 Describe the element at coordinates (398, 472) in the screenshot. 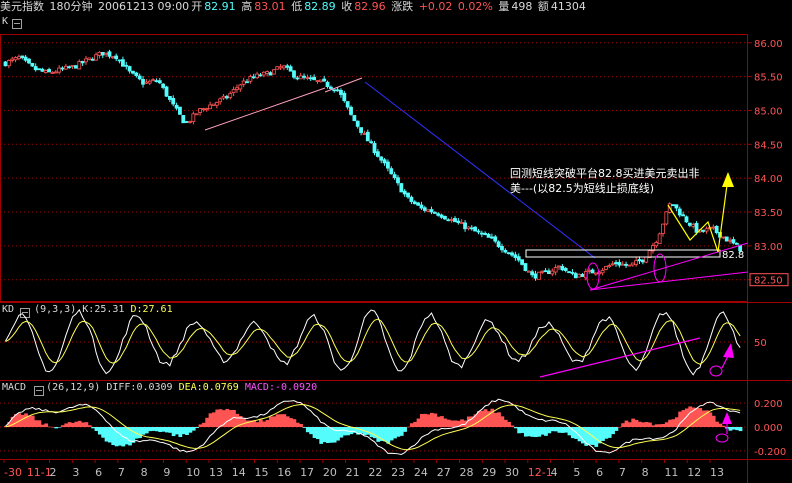

I see `x-axis-label: 23` at that location.